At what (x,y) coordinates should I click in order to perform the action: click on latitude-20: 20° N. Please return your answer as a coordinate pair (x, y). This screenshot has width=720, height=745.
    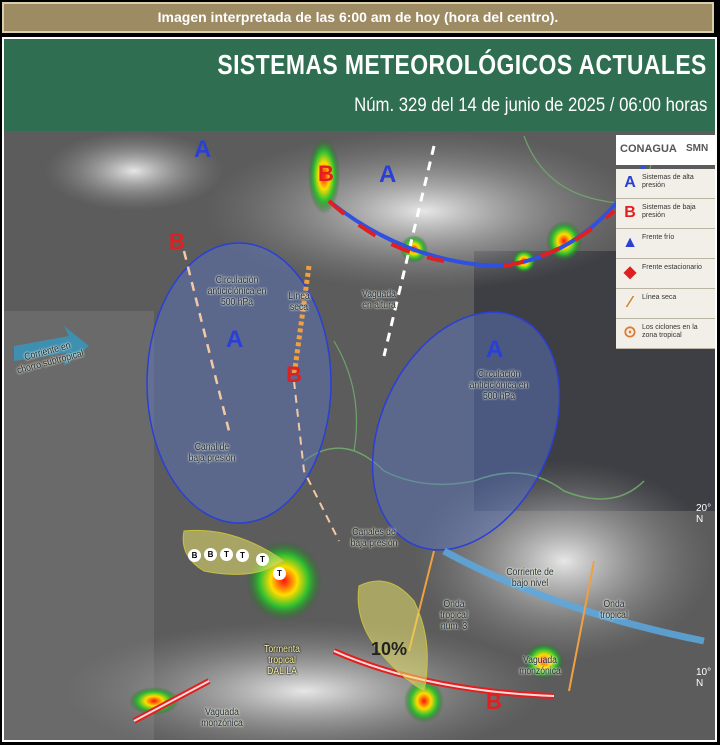
    Looking at the image, I should click on (704, 514).